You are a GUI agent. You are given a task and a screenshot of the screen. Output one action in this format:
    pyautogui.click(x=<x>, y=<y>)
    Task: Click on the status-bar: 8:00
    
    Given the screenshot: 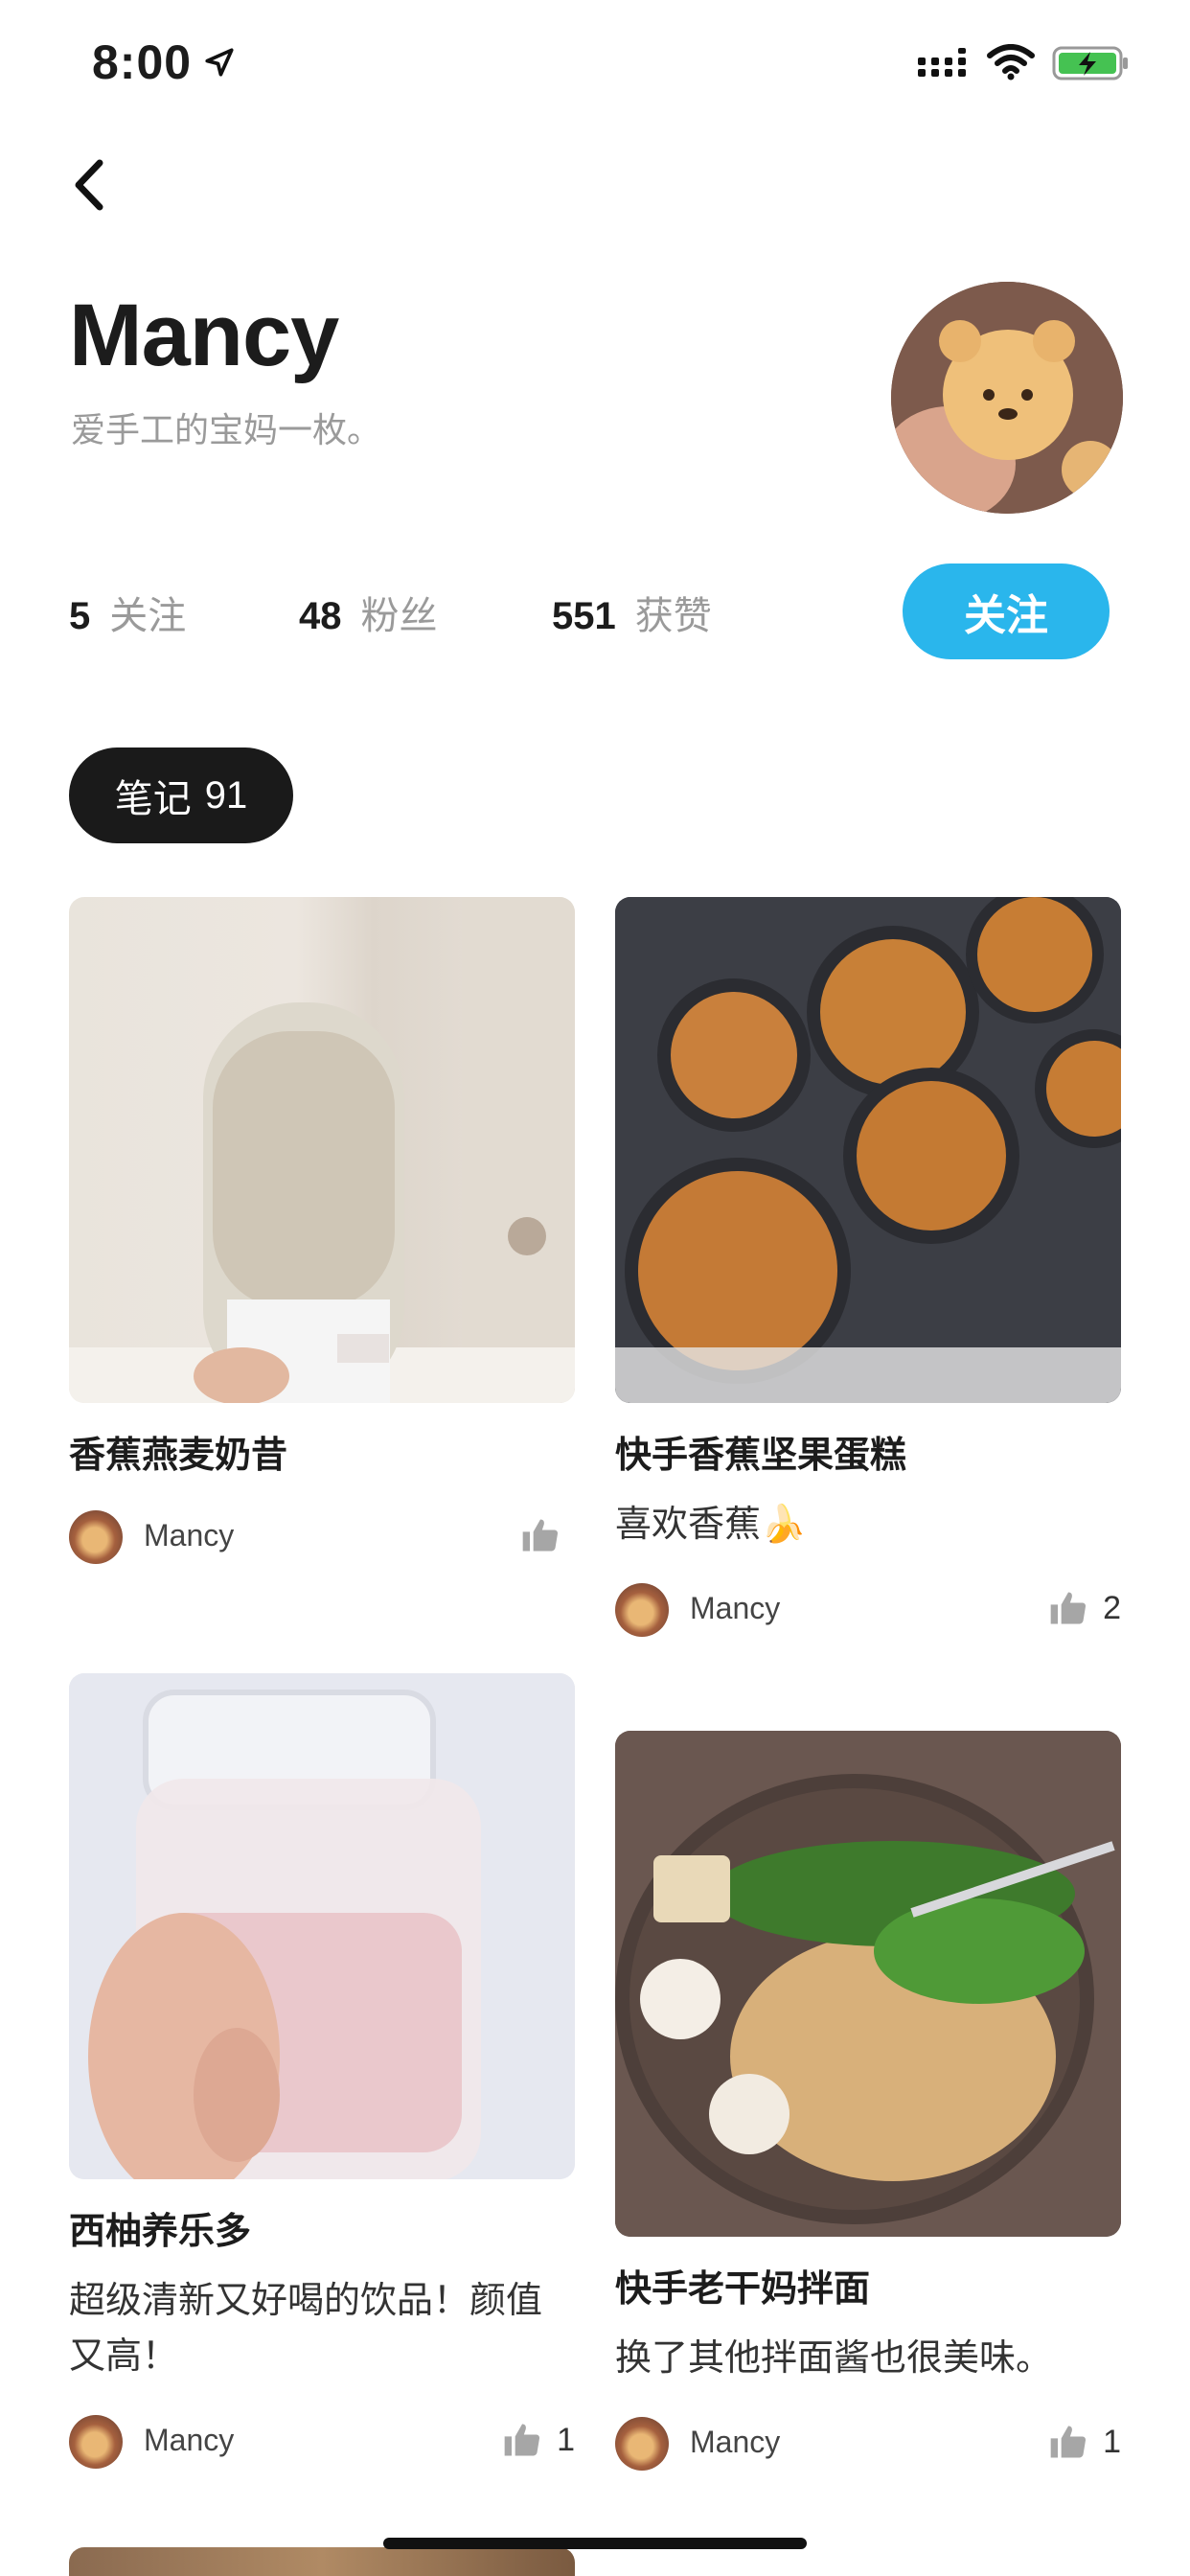 What is the action you would take?
    pyautogui.click(x=595, y=67)
    